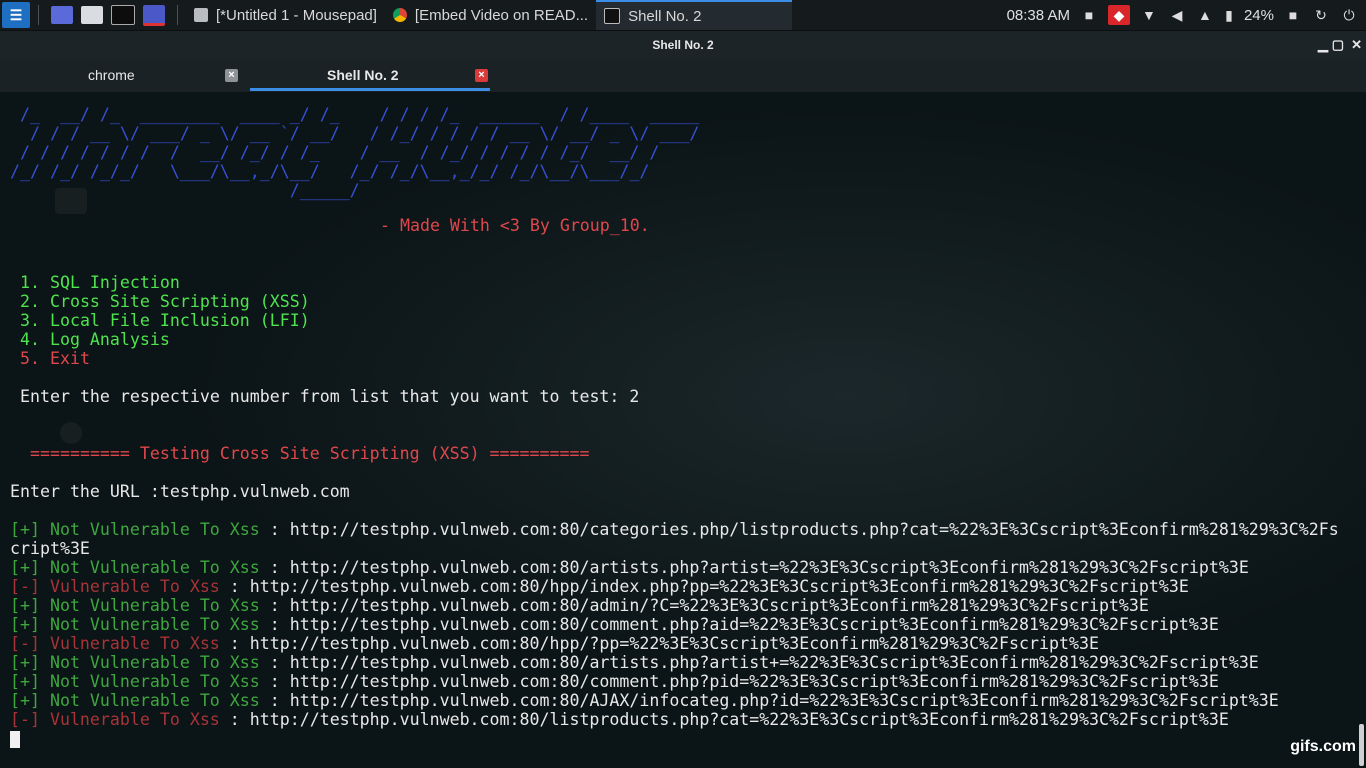 The width and height of the screenshot is (1366, 768). I want to click on kali-menu-icon: ☰, so click(16, 15).